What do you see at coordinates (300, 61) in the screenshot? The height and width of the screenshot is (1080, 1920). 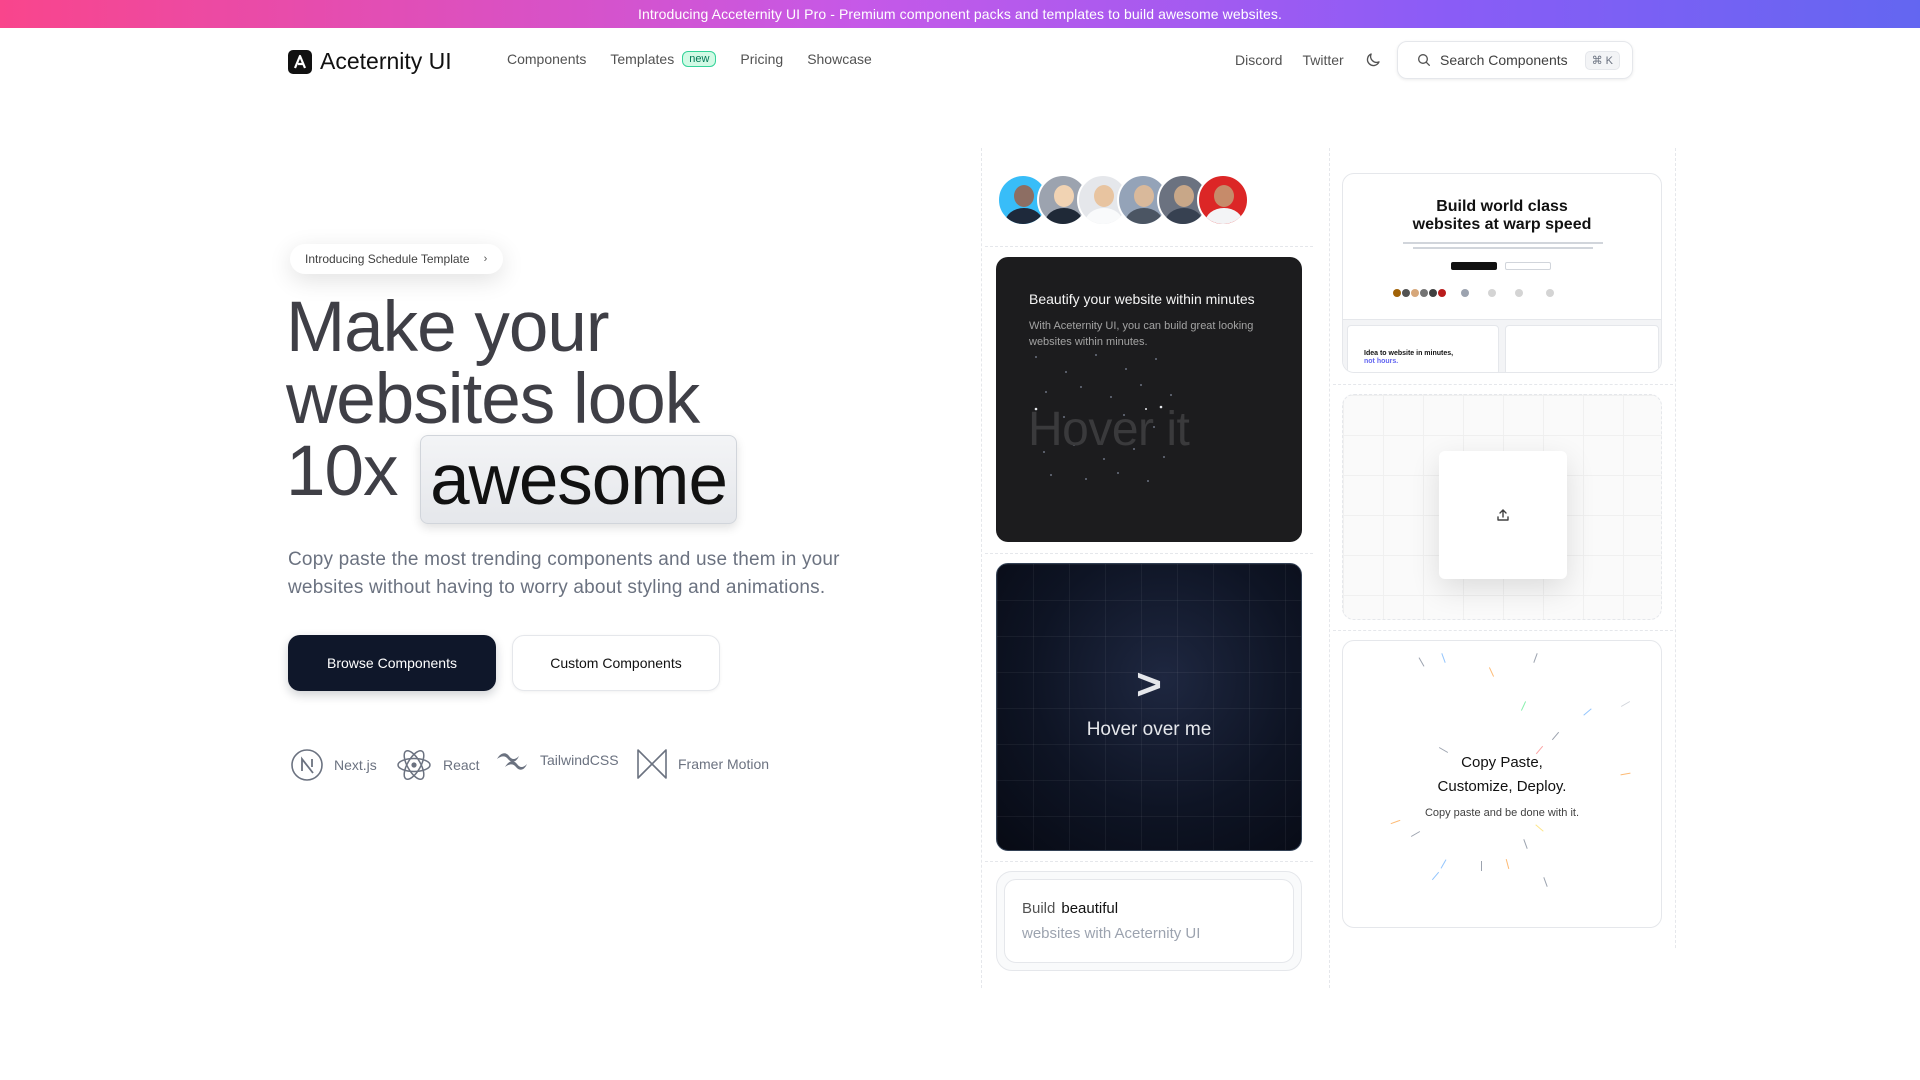 I see `logo-icon` at bounding box center [300, 61].